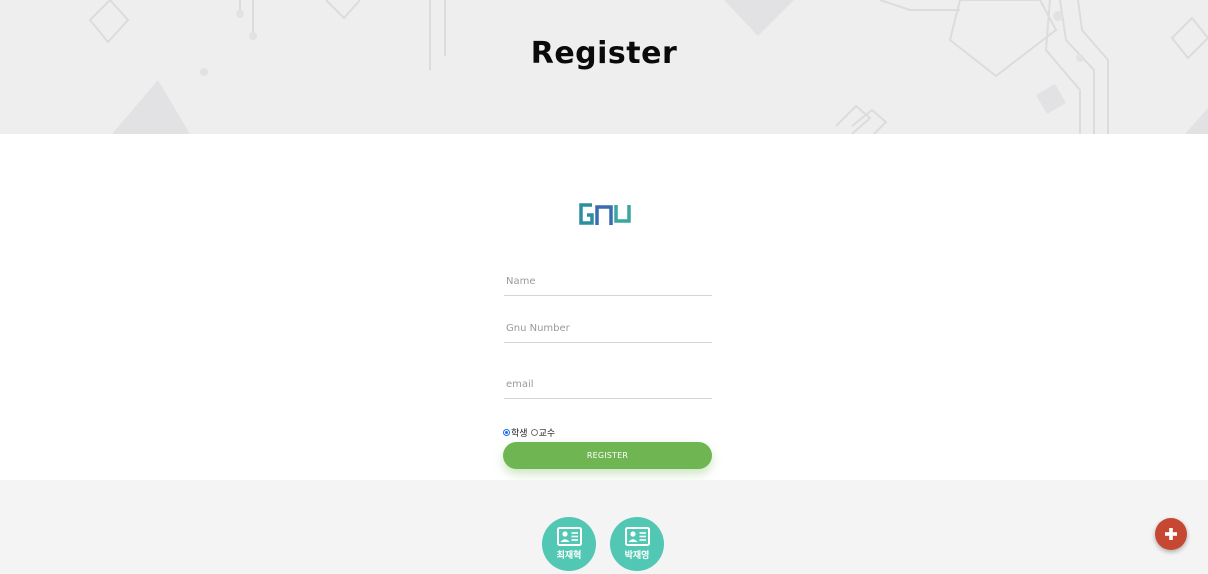  I want to click on member-card-2: 박재영, so click(637, 544).